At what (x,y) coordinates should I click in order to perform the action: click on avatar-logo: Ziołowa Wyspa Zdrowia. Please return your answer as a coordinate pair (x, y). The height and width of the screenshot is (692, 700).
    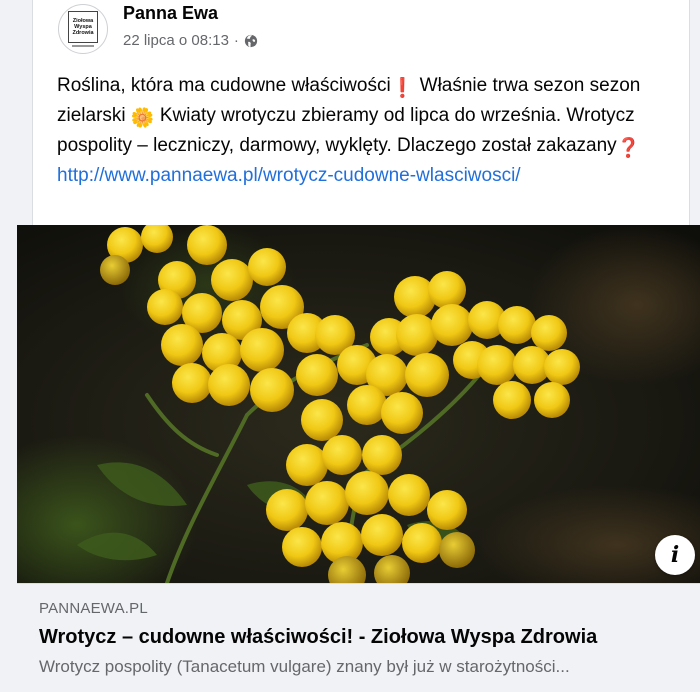
    Looking at the image, I should click on (83, 27).